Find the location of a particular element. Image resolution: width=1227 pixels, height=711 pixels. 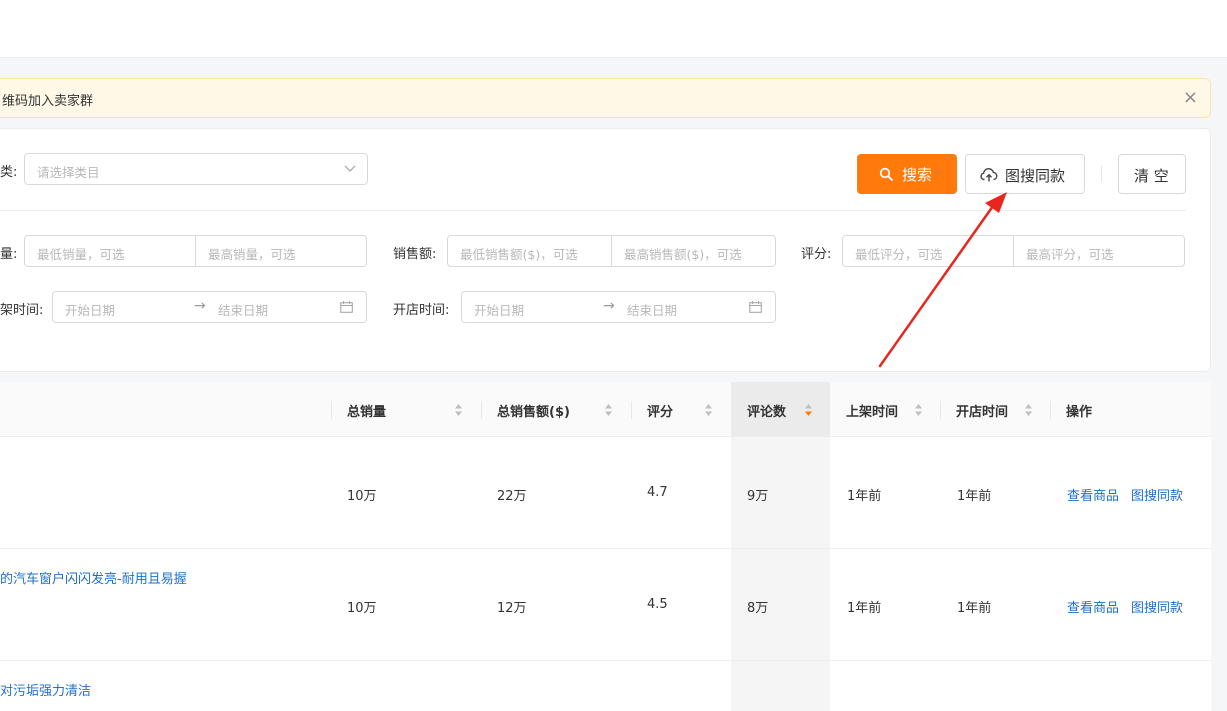

image-search-button-label: 图搜同款 is located at coordinates (1035, 176).